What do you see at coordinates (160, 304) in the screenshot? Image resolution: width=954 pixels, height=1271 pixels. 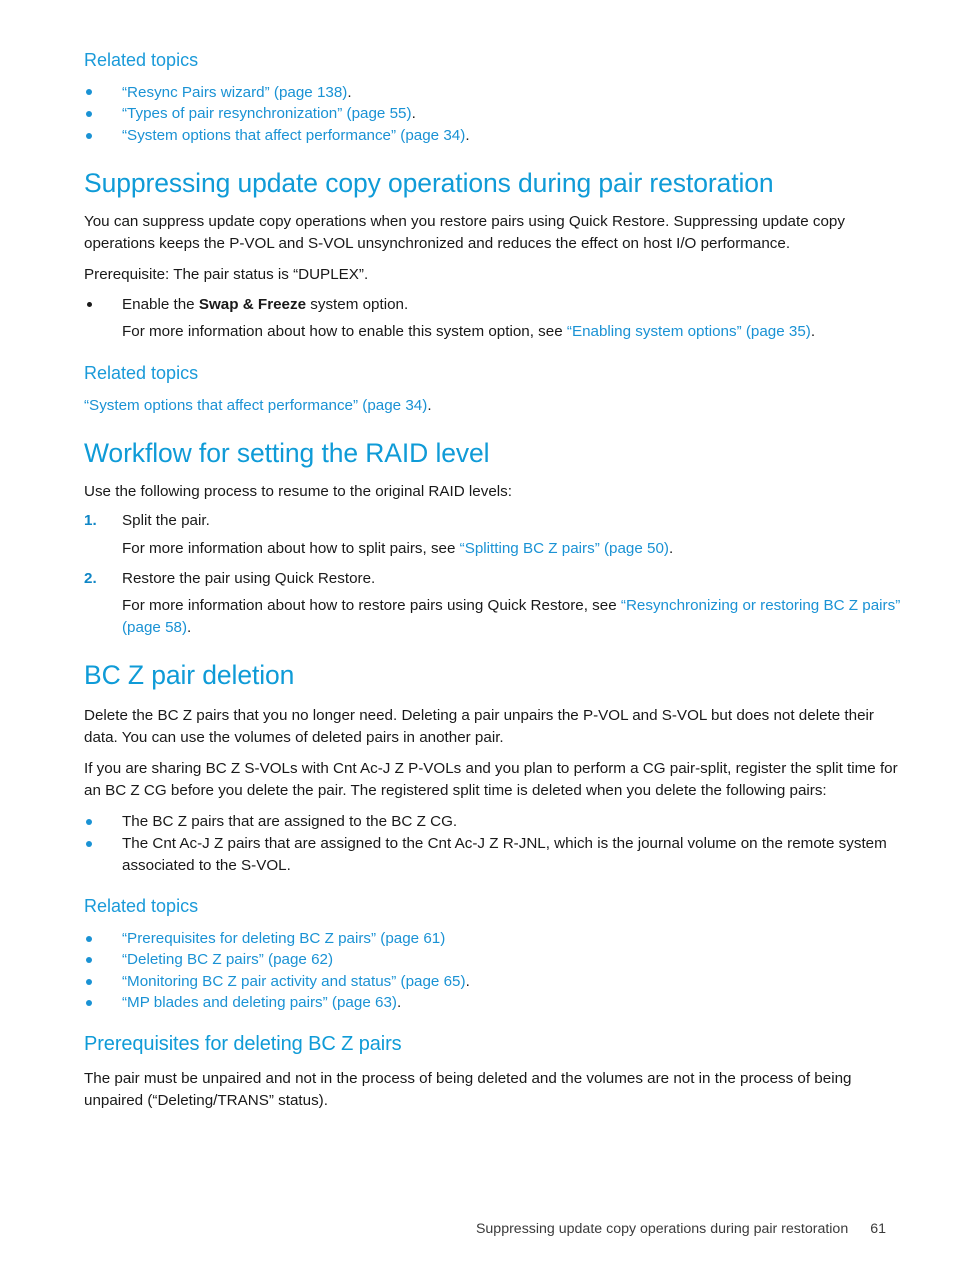 I see `bullet-text-pre: Enable the` at bounding box center [160, 304].